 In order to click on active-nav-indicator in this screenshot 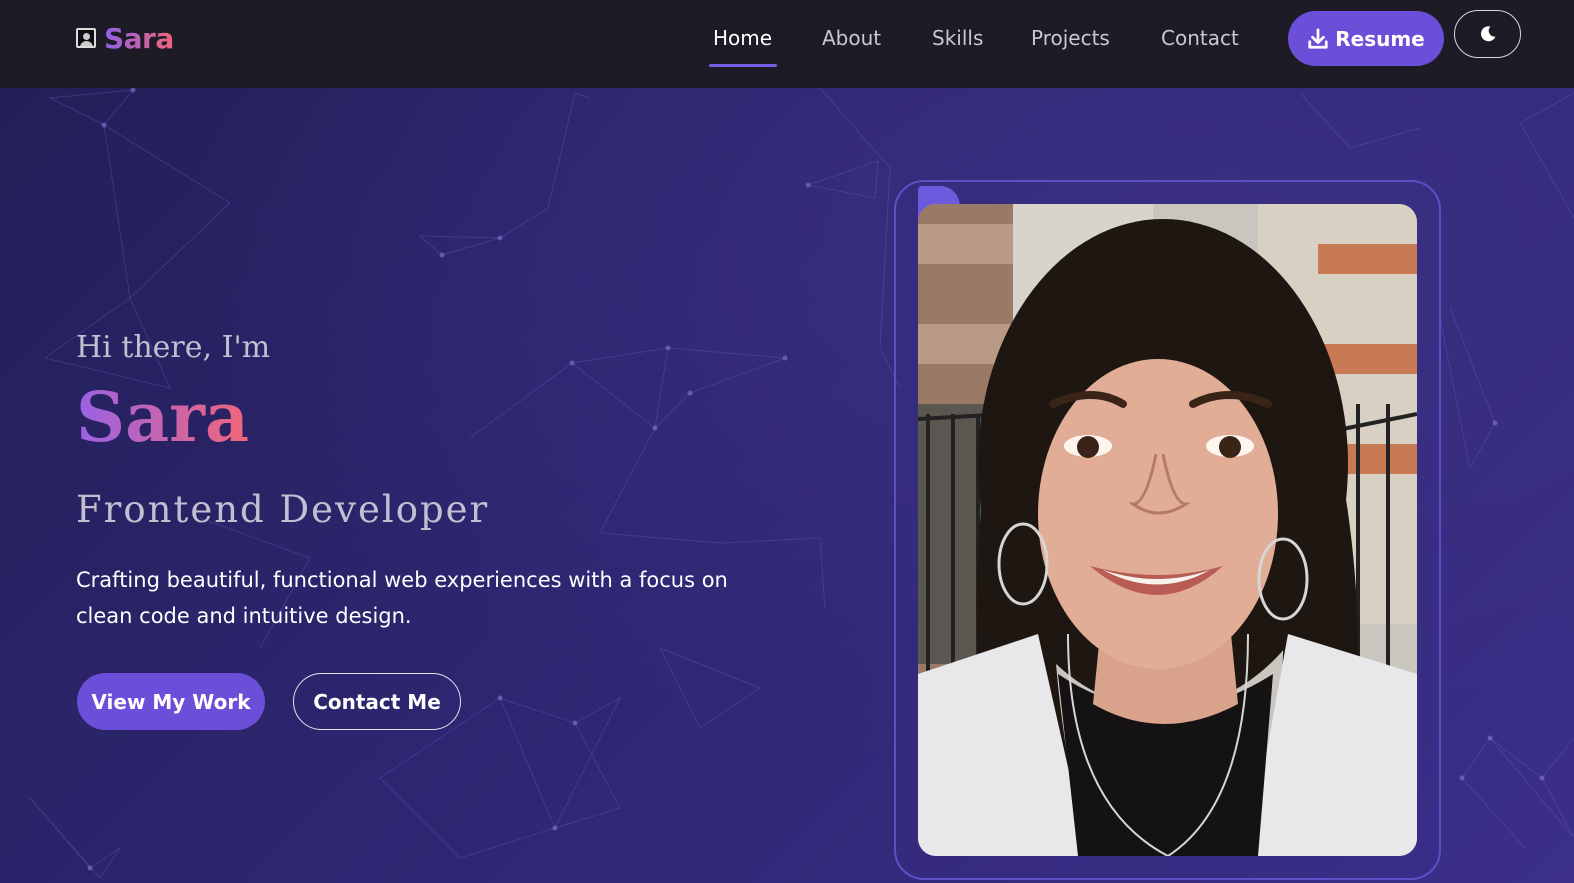, I will do `click(743, 65)`.